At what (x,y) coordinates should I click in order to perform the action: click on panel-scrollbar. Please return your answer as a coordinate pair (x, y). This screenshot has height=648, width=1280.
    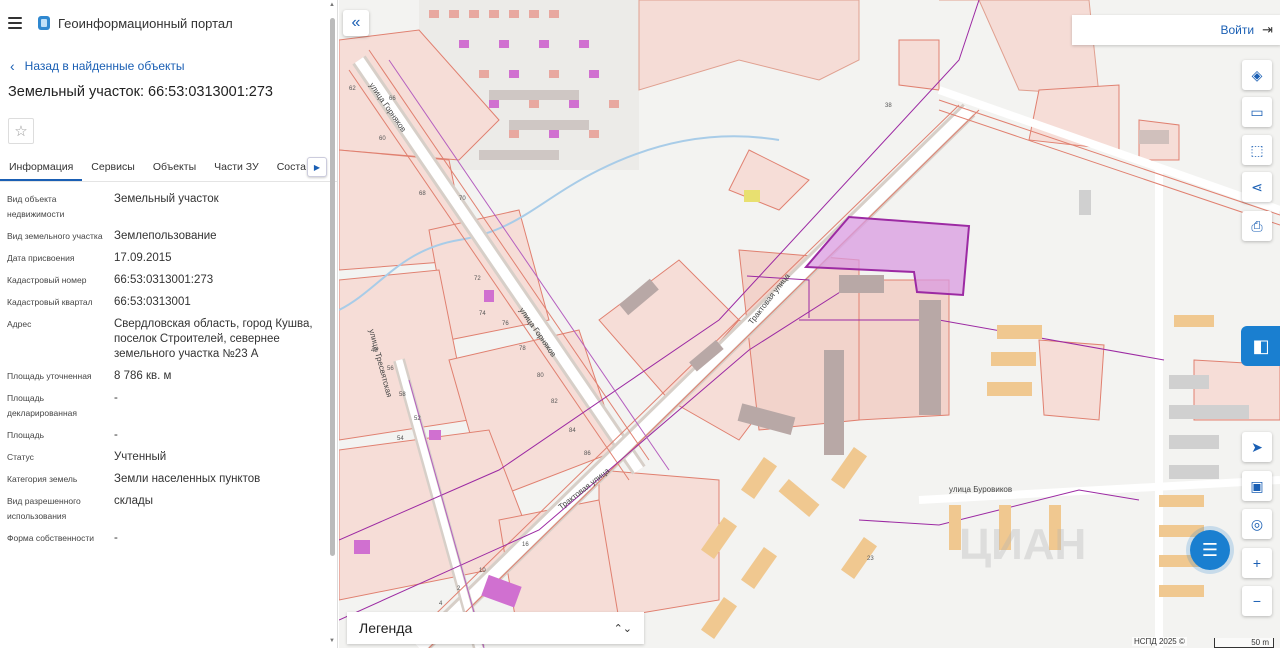
    Looking at the image, I should click on (332, 287).